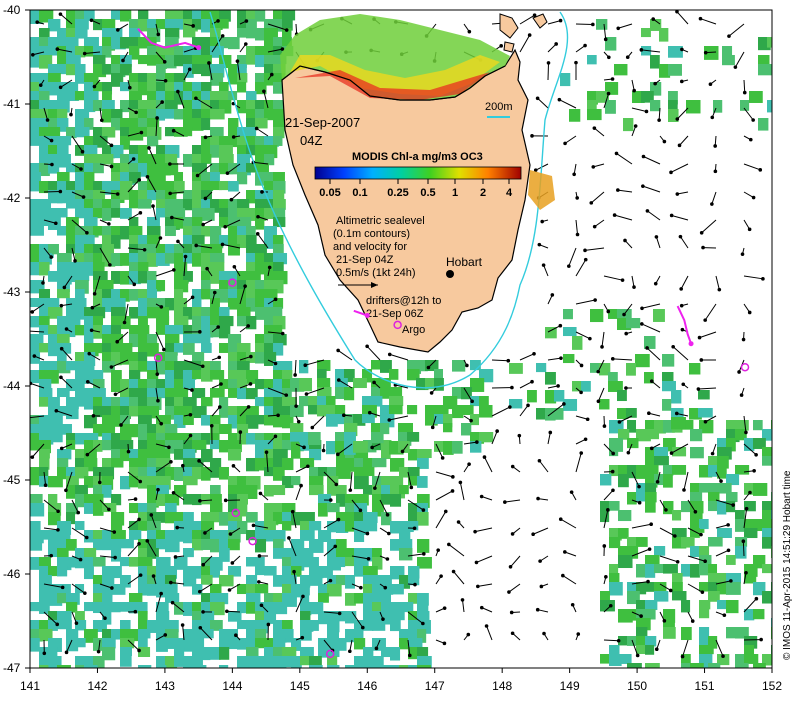 This screenshot has height=705, width=800. Describe the element at coordinates (772, 686) in the screenshot. I see `x-axis-tick-label: 152` at that location.